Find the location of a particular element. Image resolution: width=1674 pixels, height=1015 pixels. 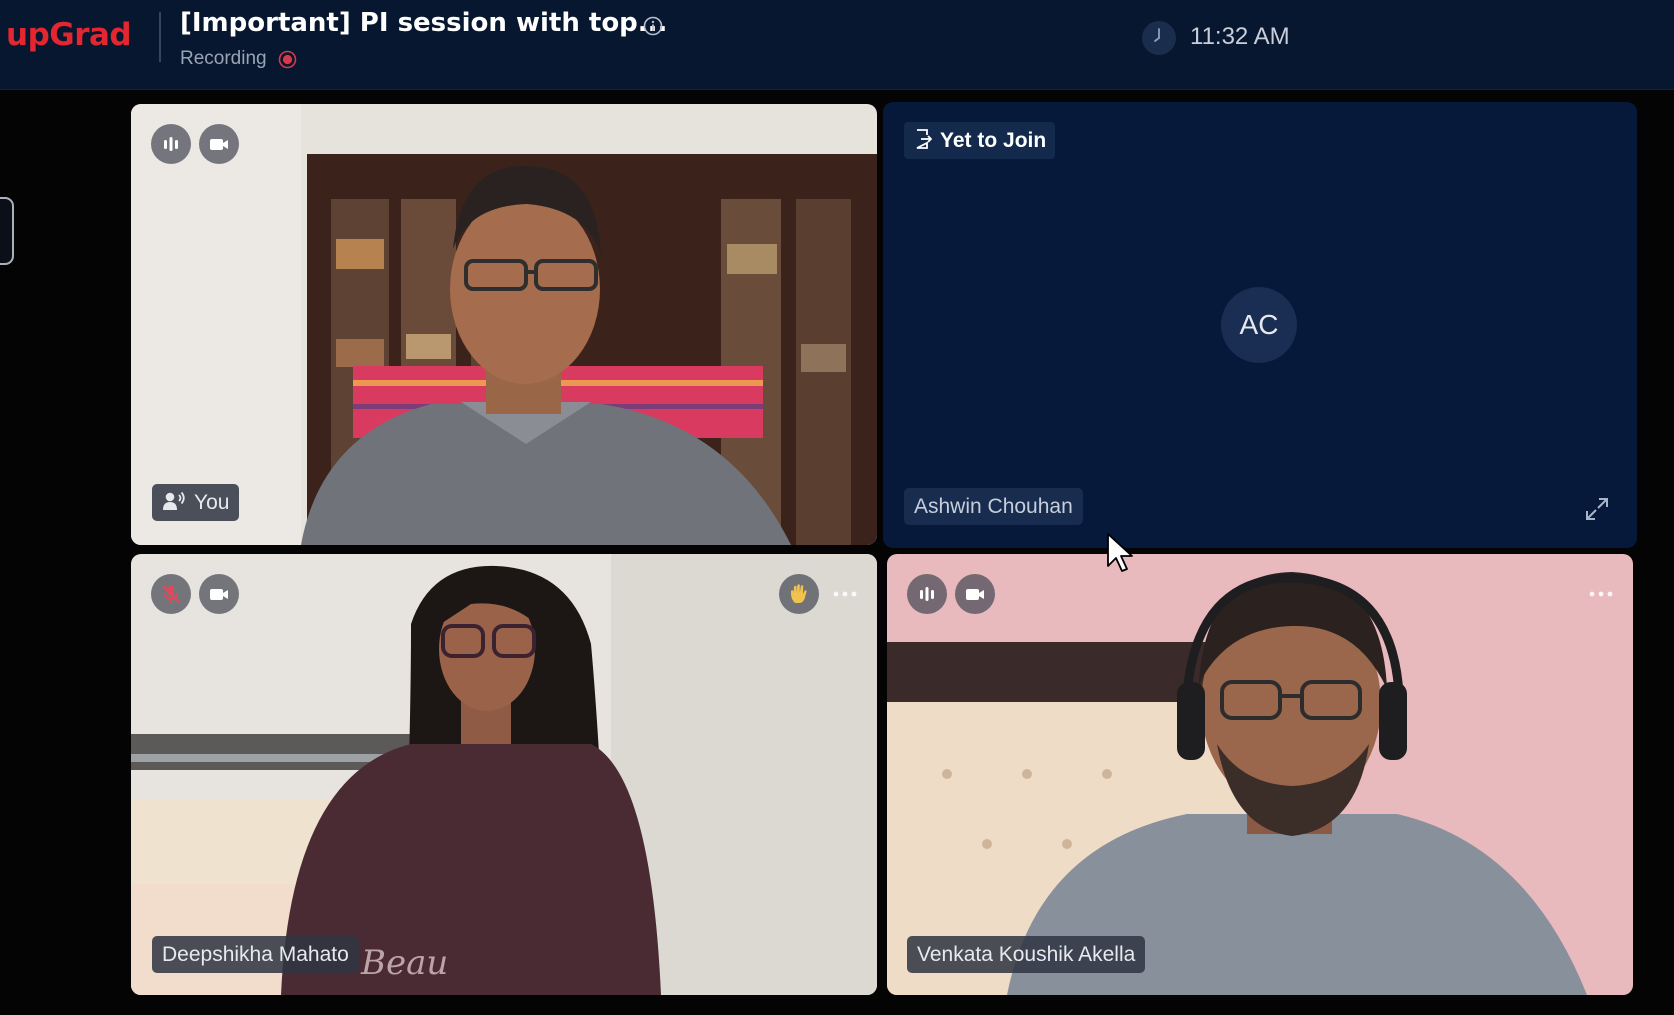

svg-text: Beau is located at coordinates (404, 963).